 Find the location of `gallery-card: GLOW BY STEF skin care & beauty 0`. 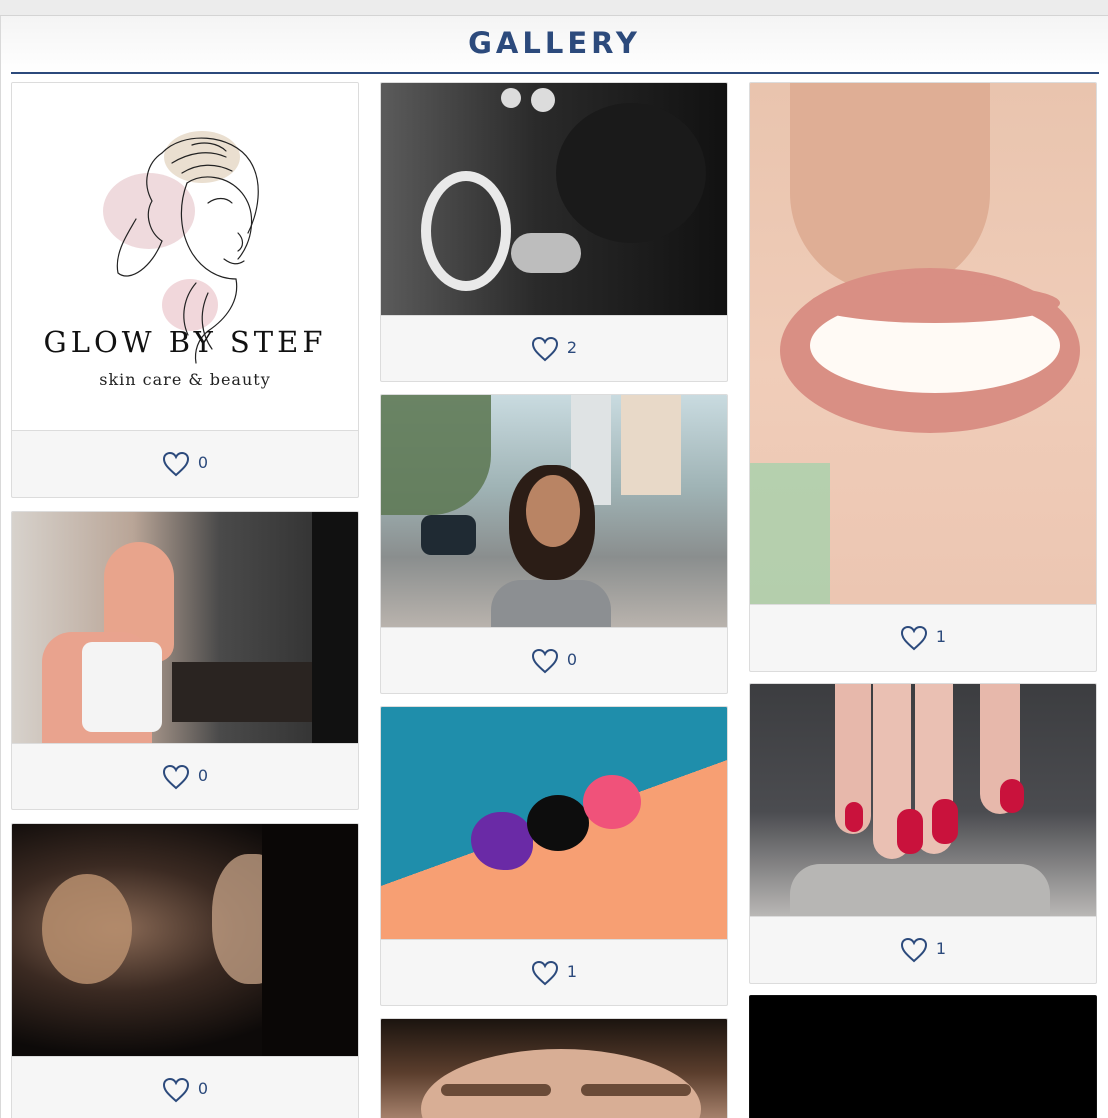

gallery-card: GLOW BY STEF skin care & beauty 0 is located at coordinates (185, 290).